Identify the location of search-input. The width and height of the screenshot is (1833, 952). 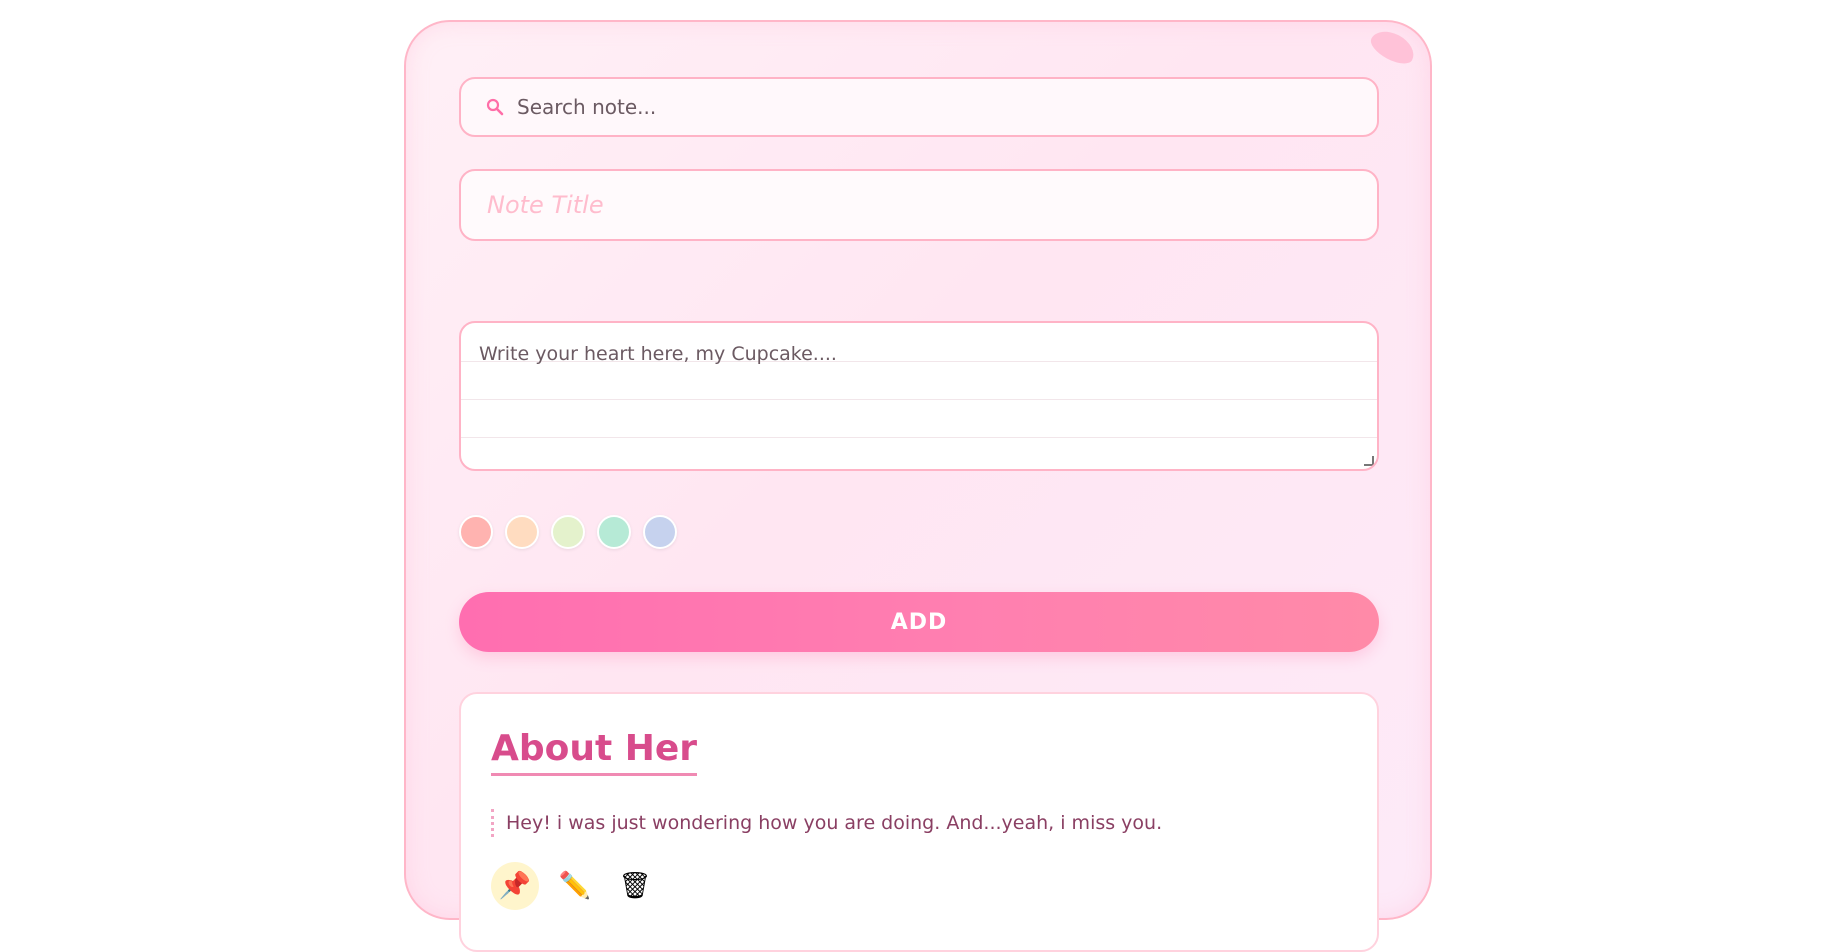
(927, 107).